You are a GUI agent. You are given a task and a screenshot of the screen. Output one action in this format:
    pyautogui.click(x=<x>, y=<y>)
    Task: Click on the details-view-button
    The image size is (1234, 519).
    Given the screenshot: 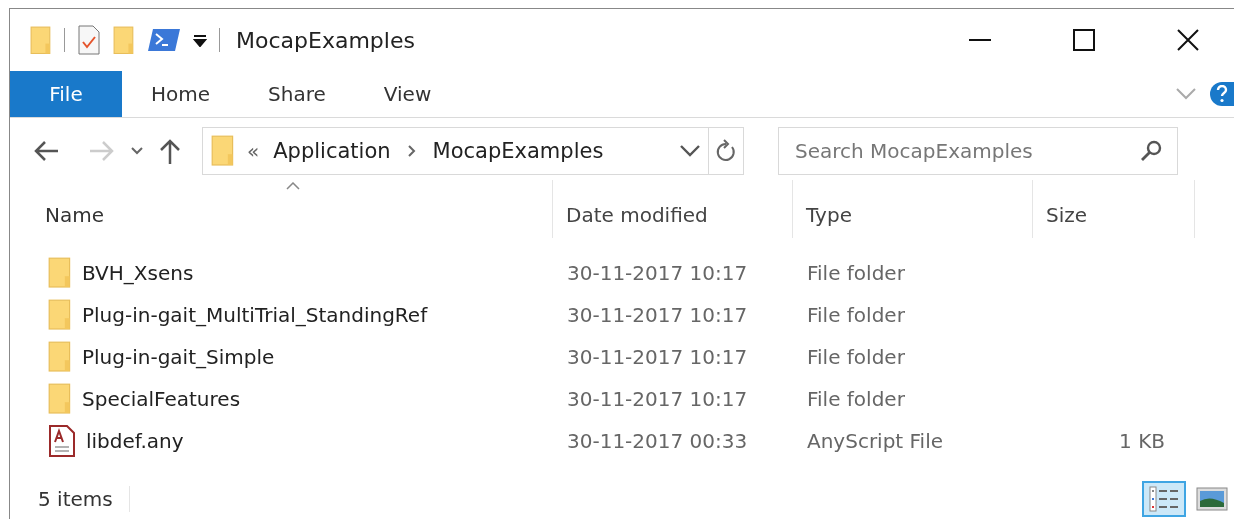 What is the action you would take?
    pyautogui.click(x=1164, y=499)
    